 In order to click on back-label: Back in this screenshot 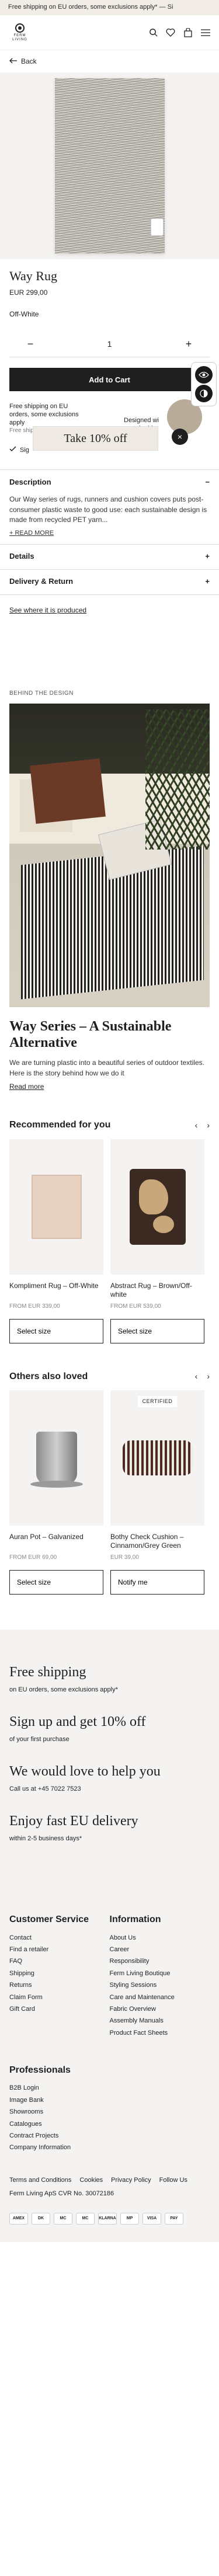, I will do `click(29, 61)`.